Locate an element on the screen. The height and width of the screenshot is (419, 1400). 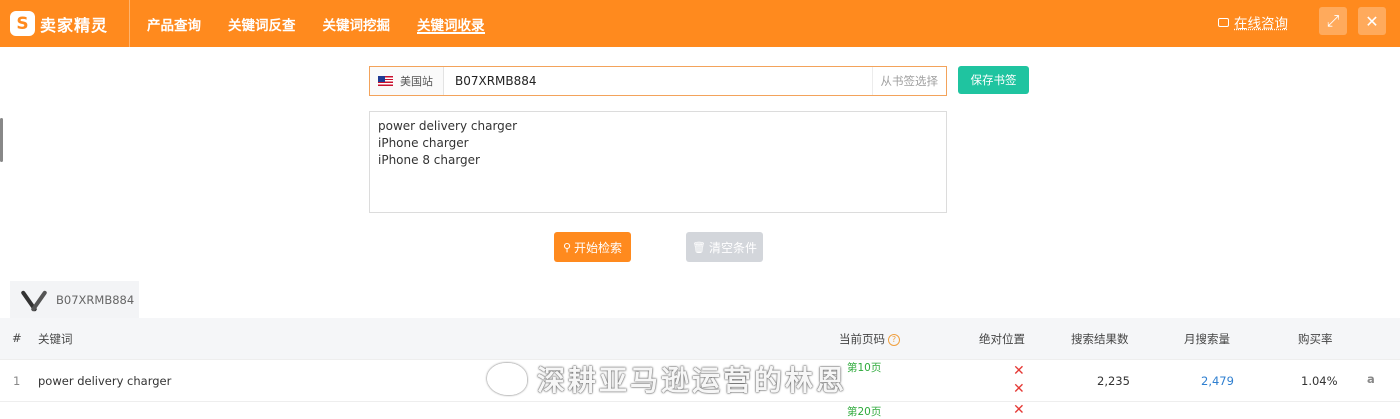
col-current-page: 当前页码? is located at coordinates (869, 339).